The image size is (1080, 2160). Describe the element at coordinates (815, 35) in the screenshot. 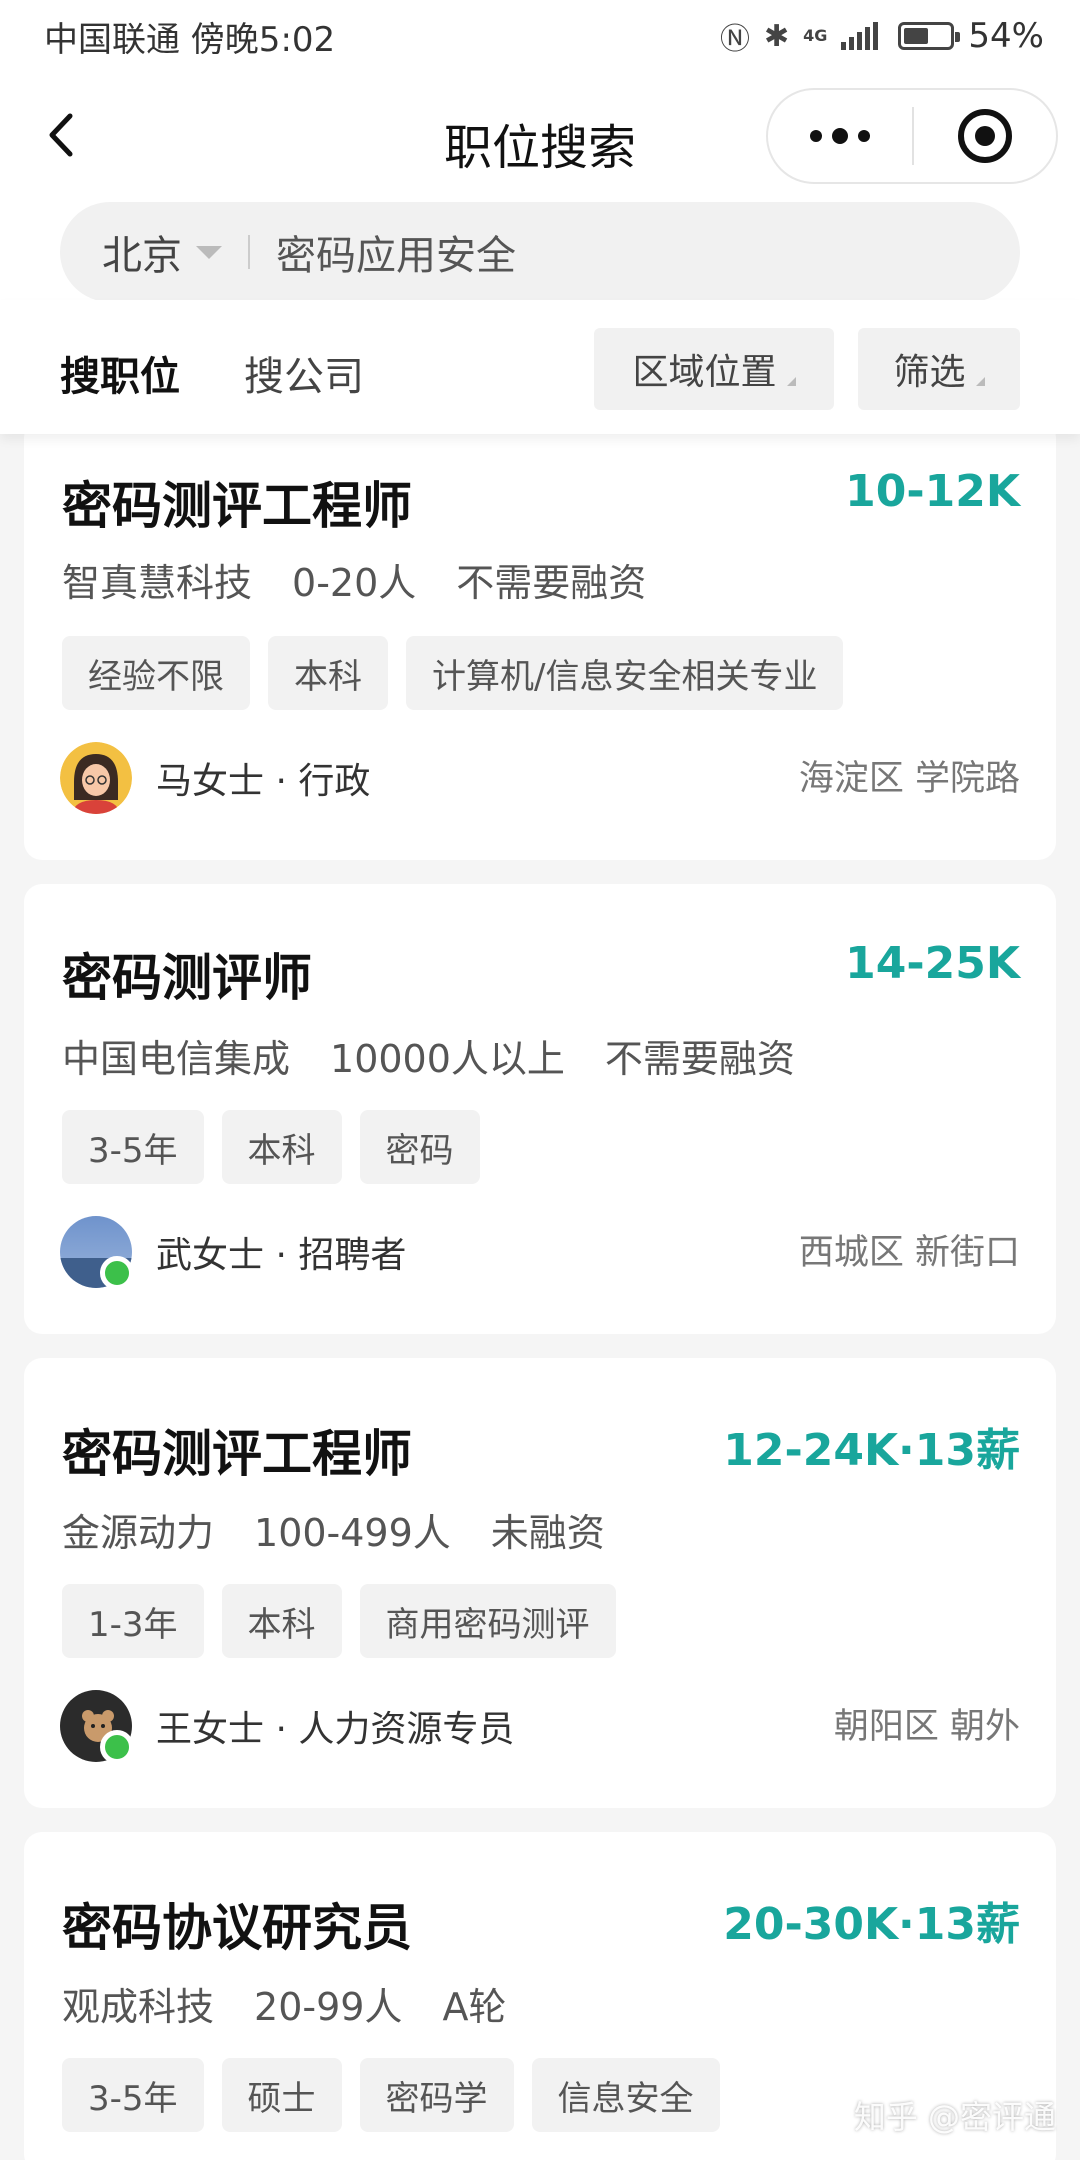

I see `network-type: 4G` at that location.